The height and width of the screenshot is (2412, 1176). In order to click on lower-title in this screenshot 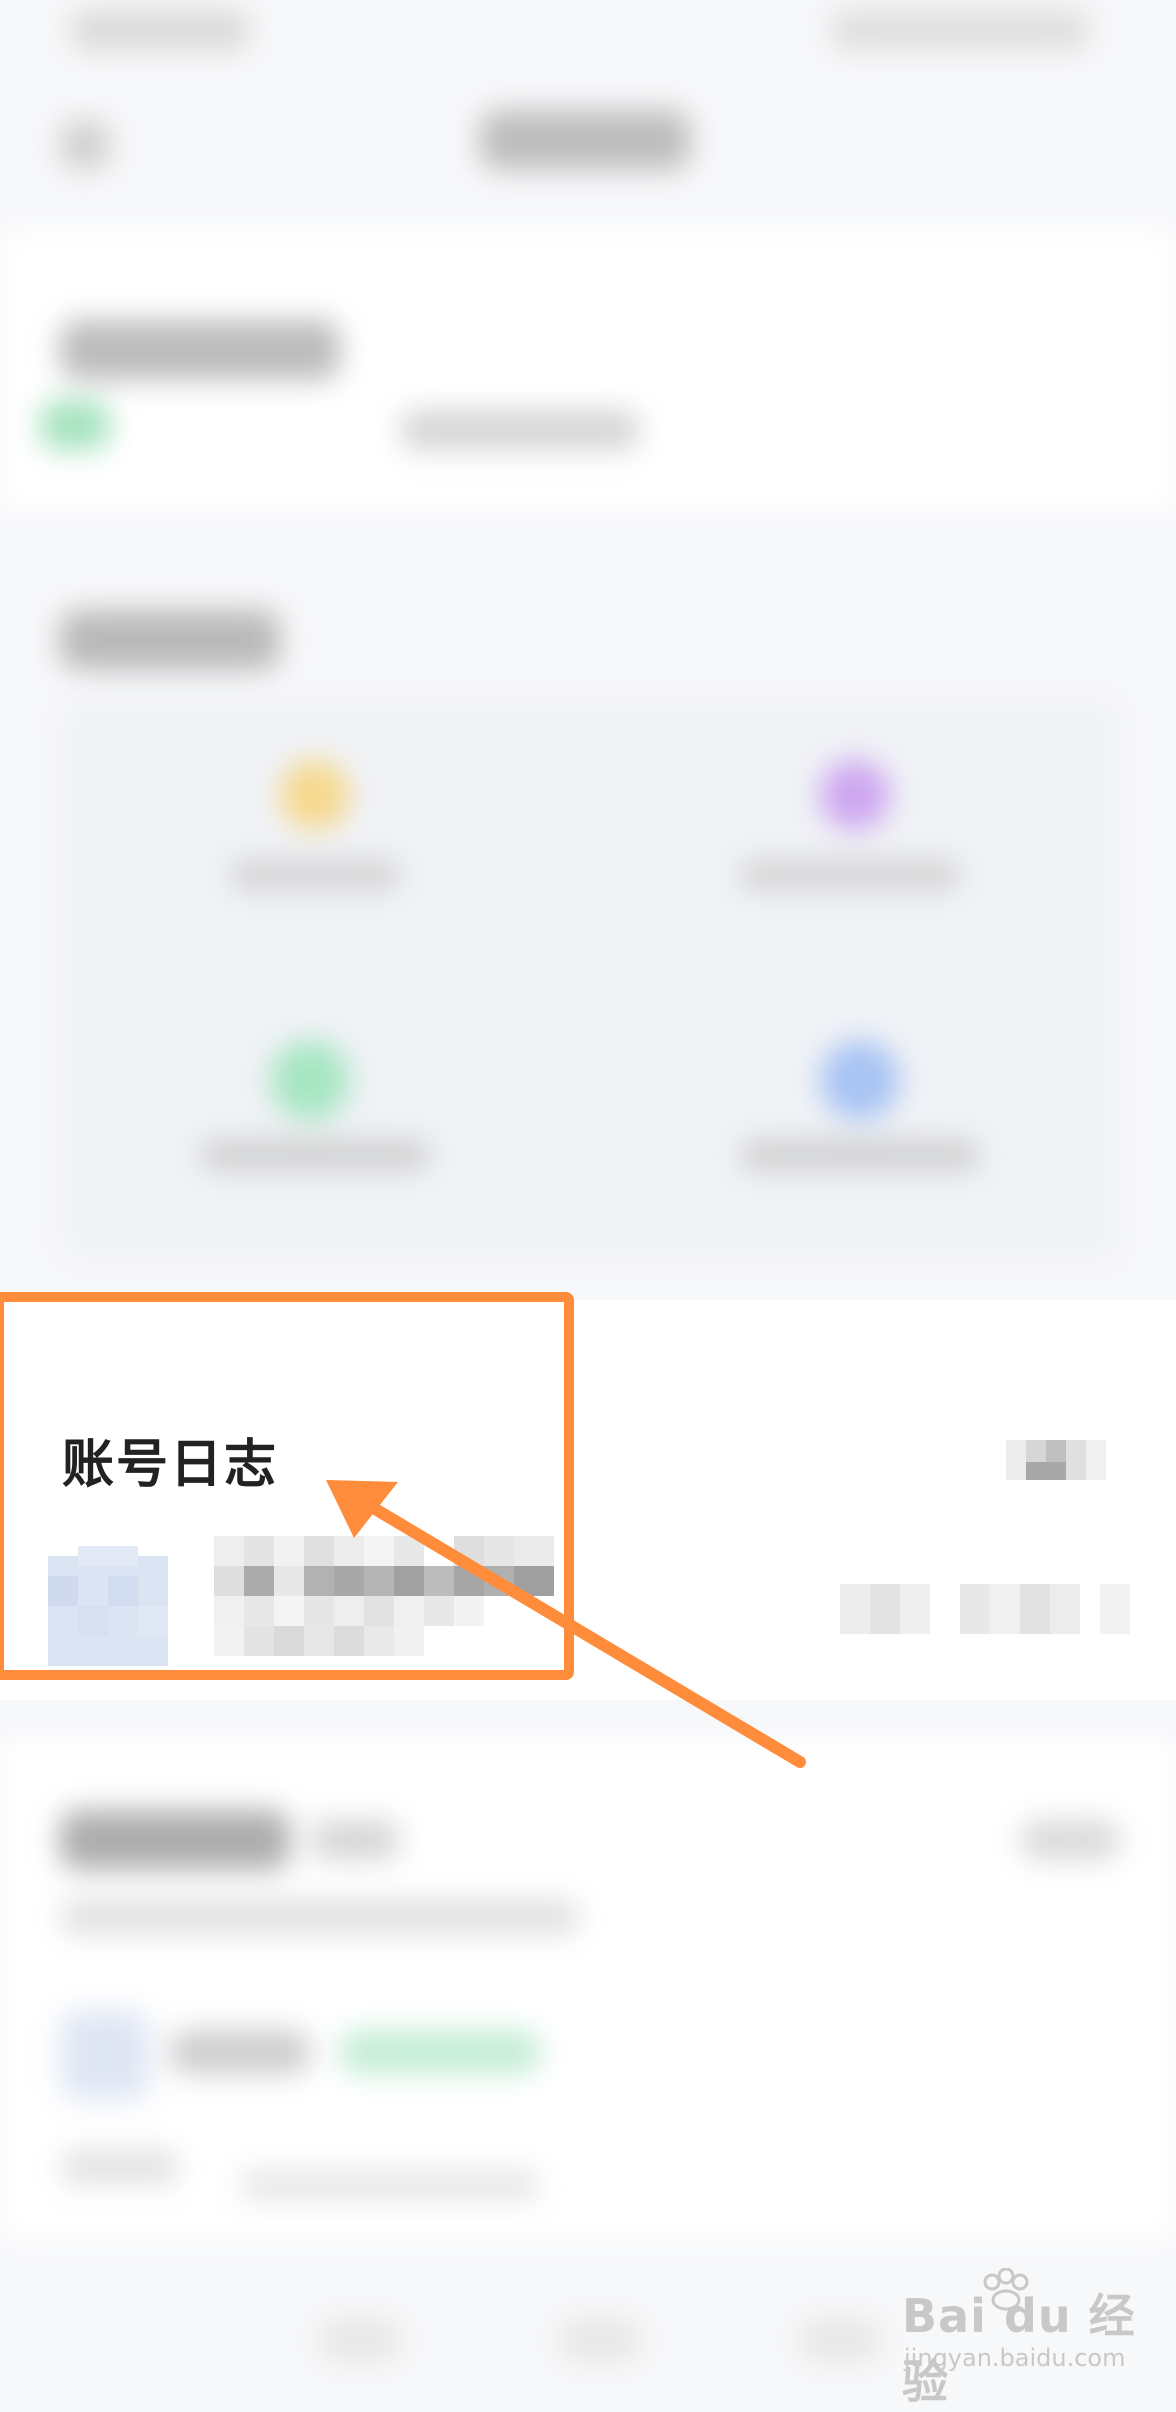, I will do `click(175, 1840)`.